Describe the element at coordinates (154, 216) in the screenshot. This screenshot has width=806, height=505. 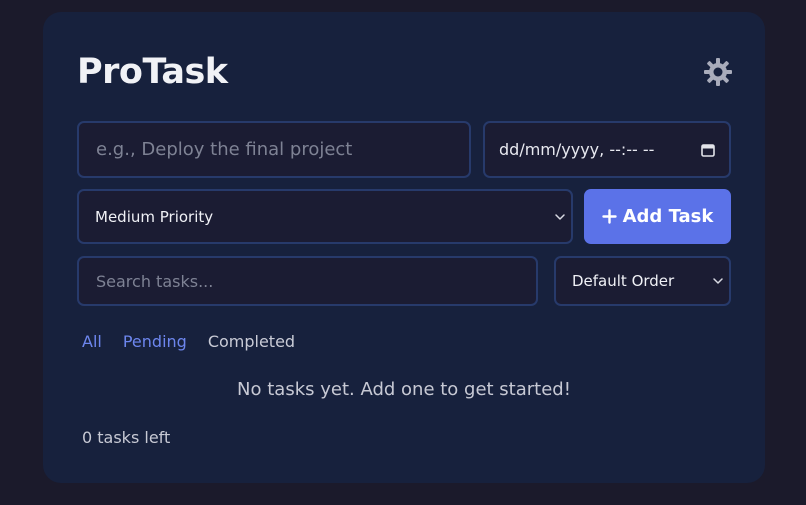
I see `priority-select-value: Medium Priority` at that location.